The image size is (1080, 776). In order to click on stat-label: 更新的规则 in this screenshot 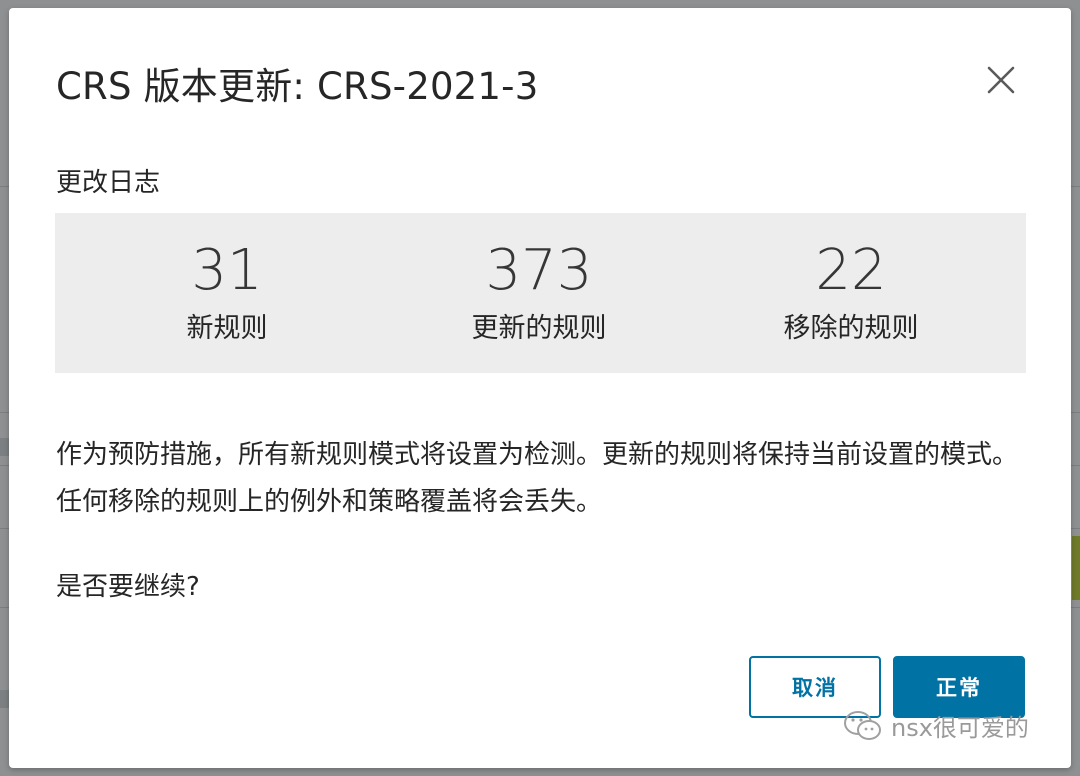, I will do `click(539, 328)`.